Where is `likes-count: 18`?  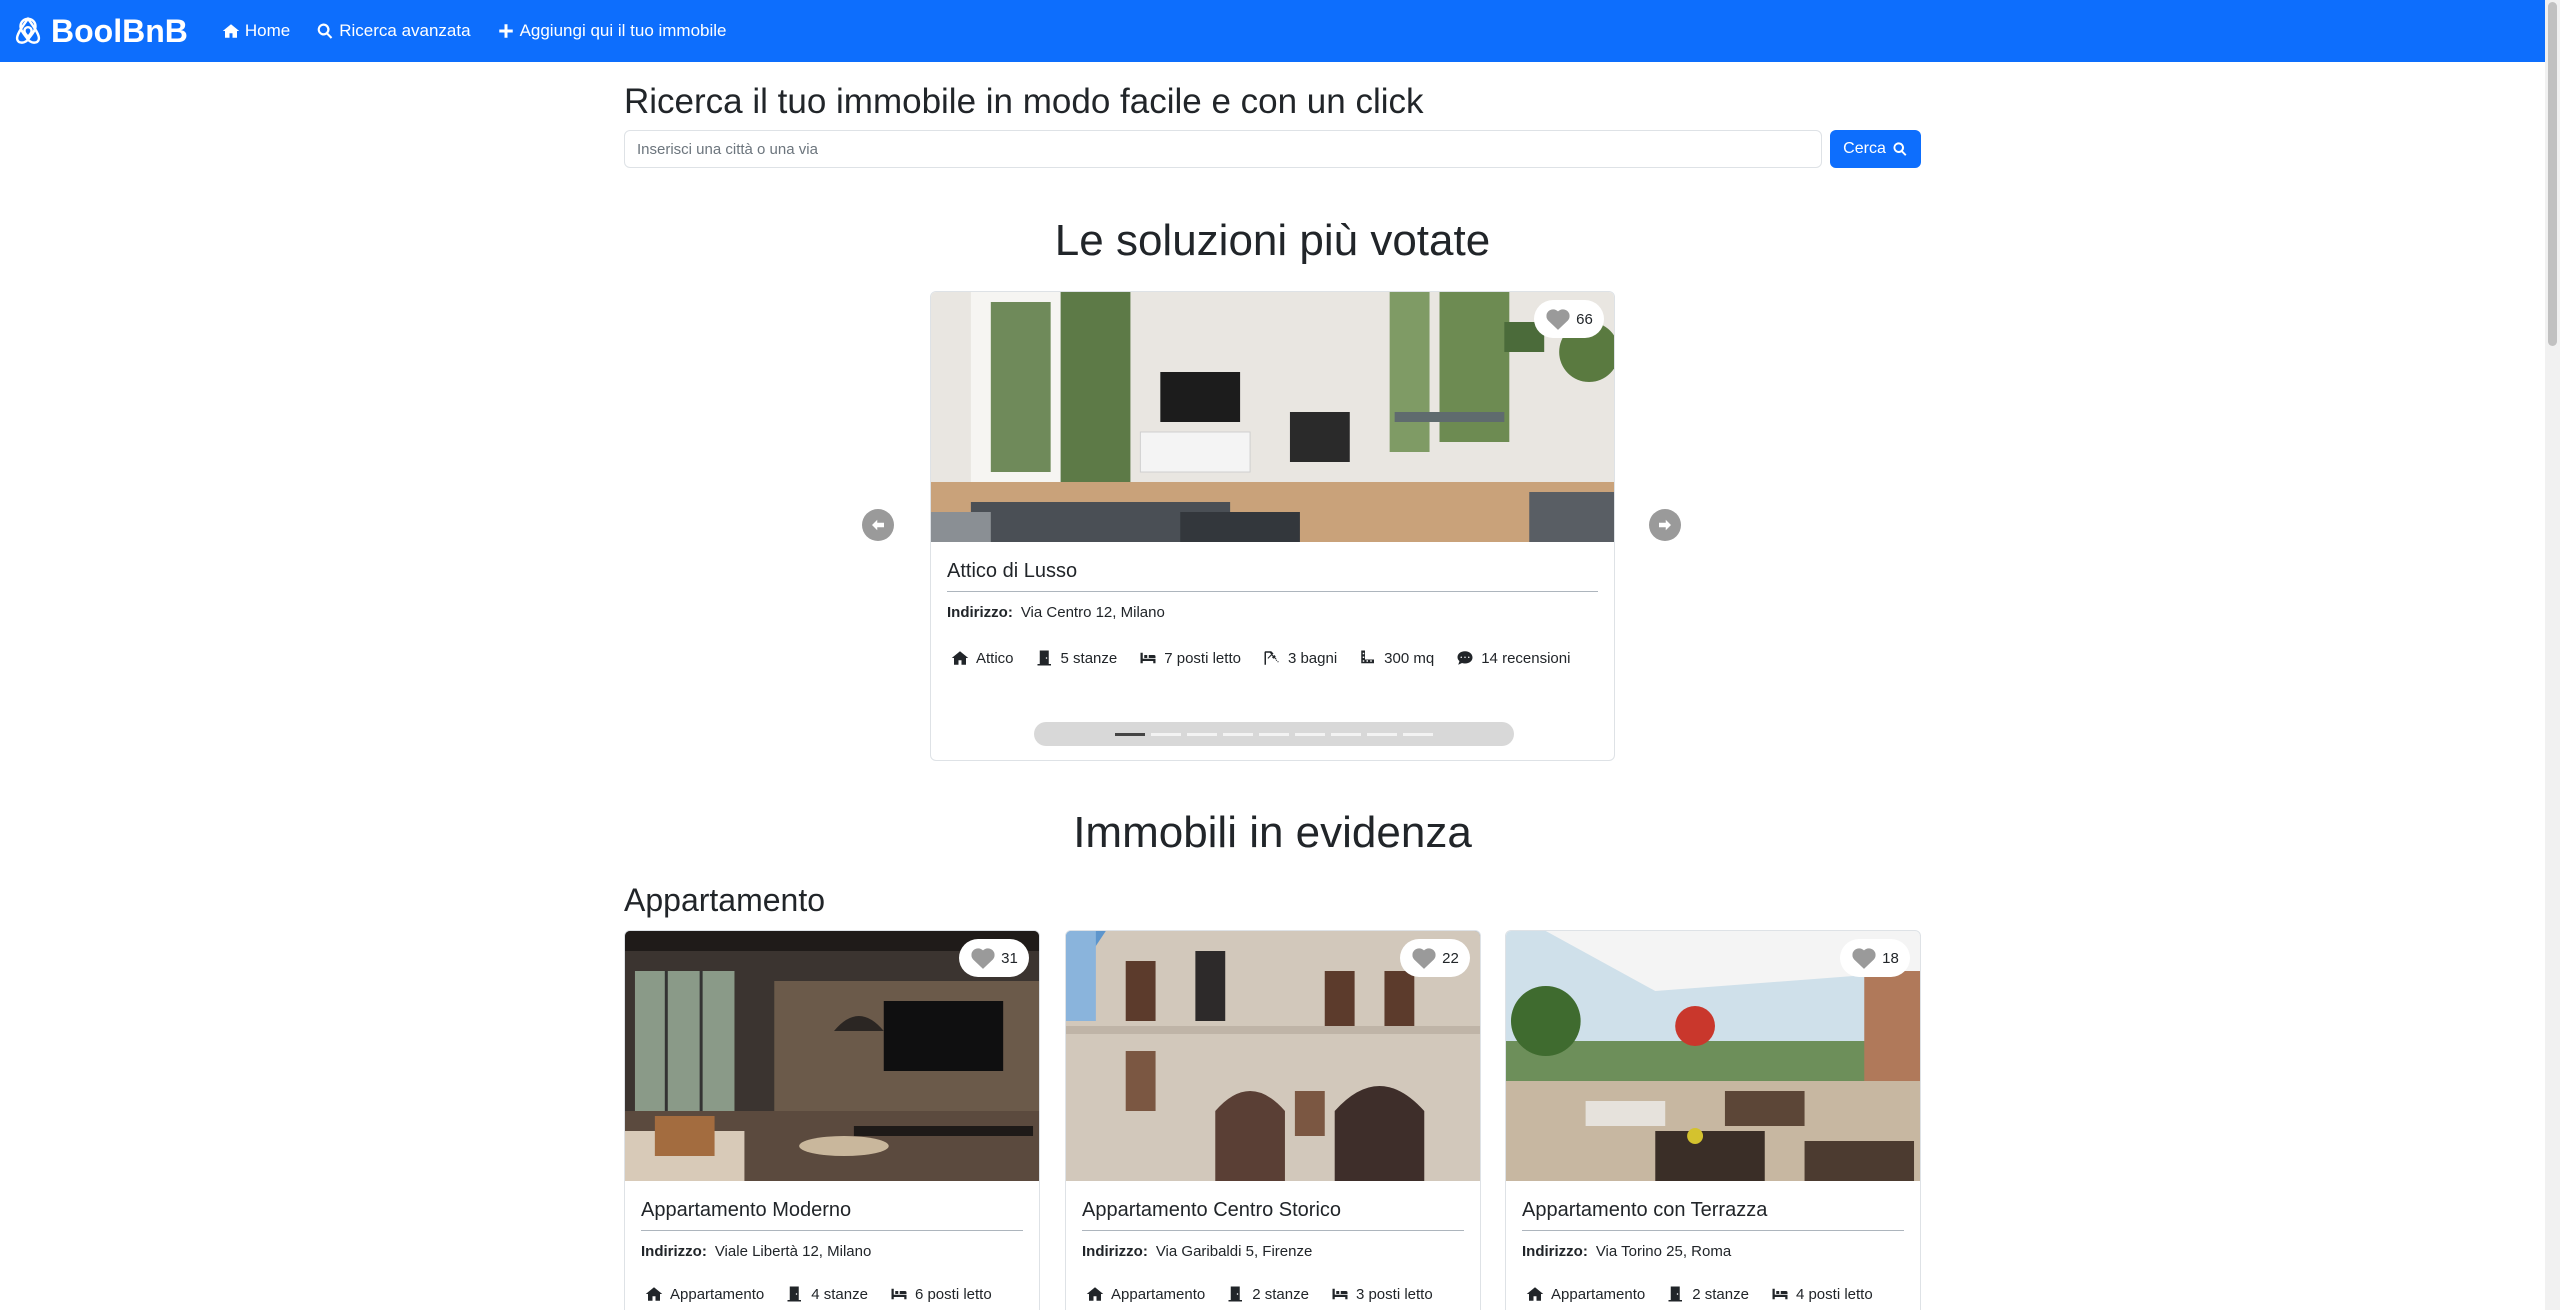 likes-count: 18 is located at coordinates (1890, 958).